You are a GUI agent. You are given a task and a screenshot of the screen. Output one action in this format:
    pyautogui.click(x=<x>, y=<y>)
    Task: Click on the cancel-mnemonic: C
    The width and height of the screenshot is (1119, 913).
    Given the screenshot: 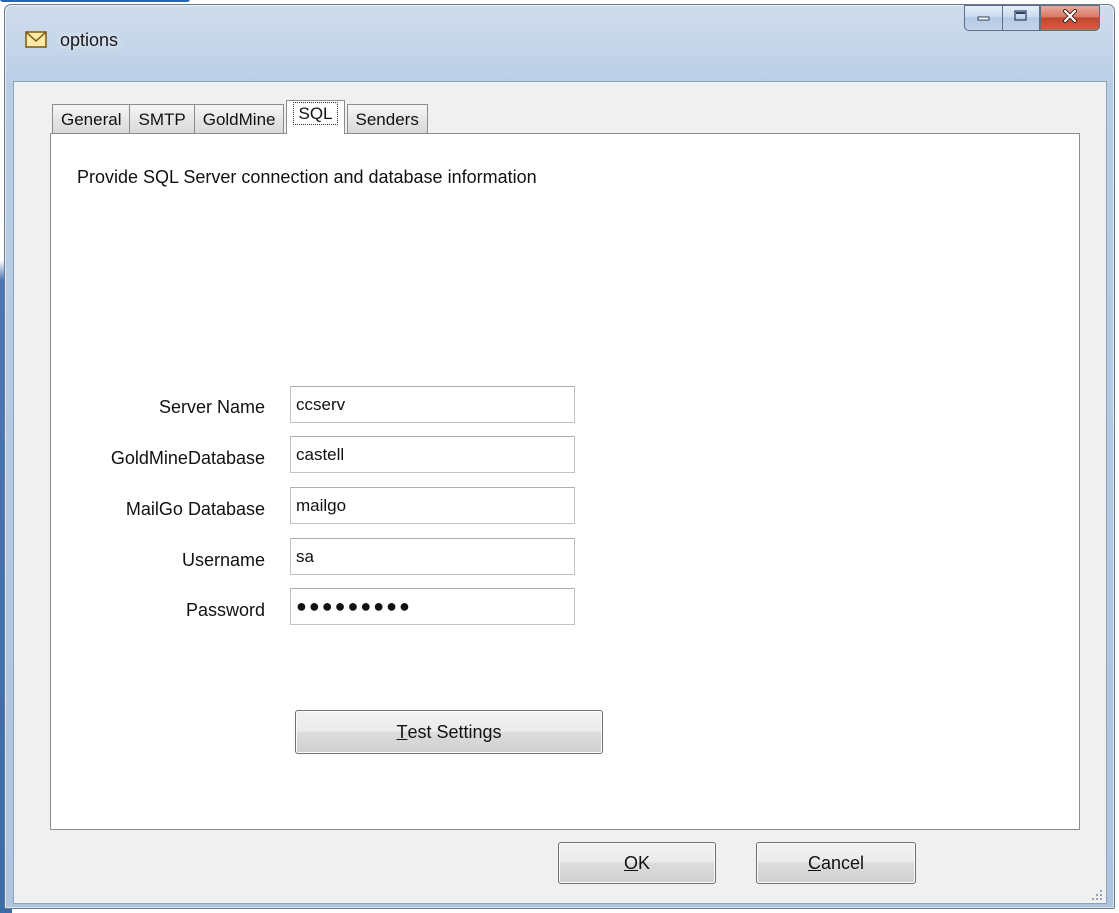 What is the action you would take?
    pyautogui.click(x=814, y=862)
    